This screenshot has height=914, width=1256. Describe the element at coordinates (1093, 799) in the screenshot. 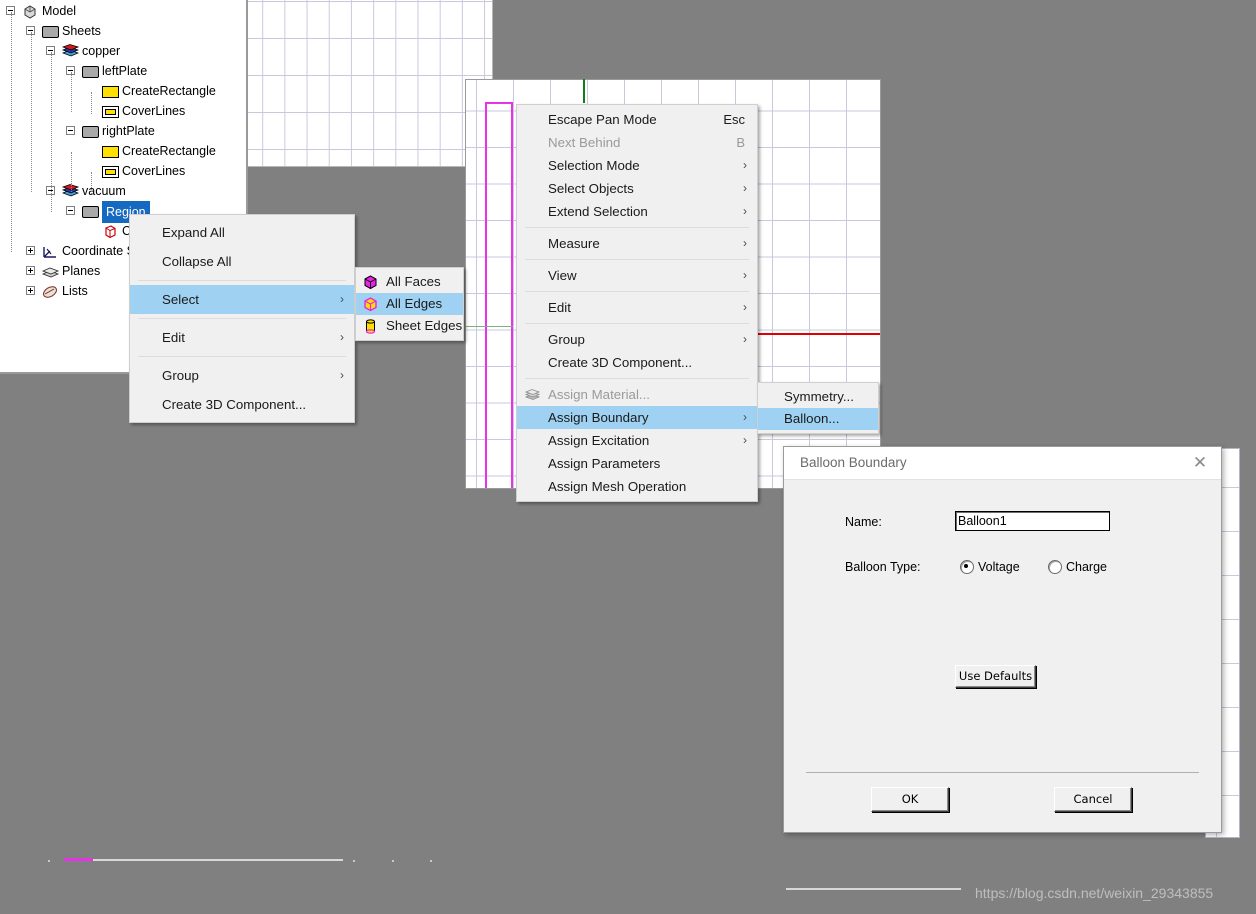

I see `cancel-button: Cancel` at that location.